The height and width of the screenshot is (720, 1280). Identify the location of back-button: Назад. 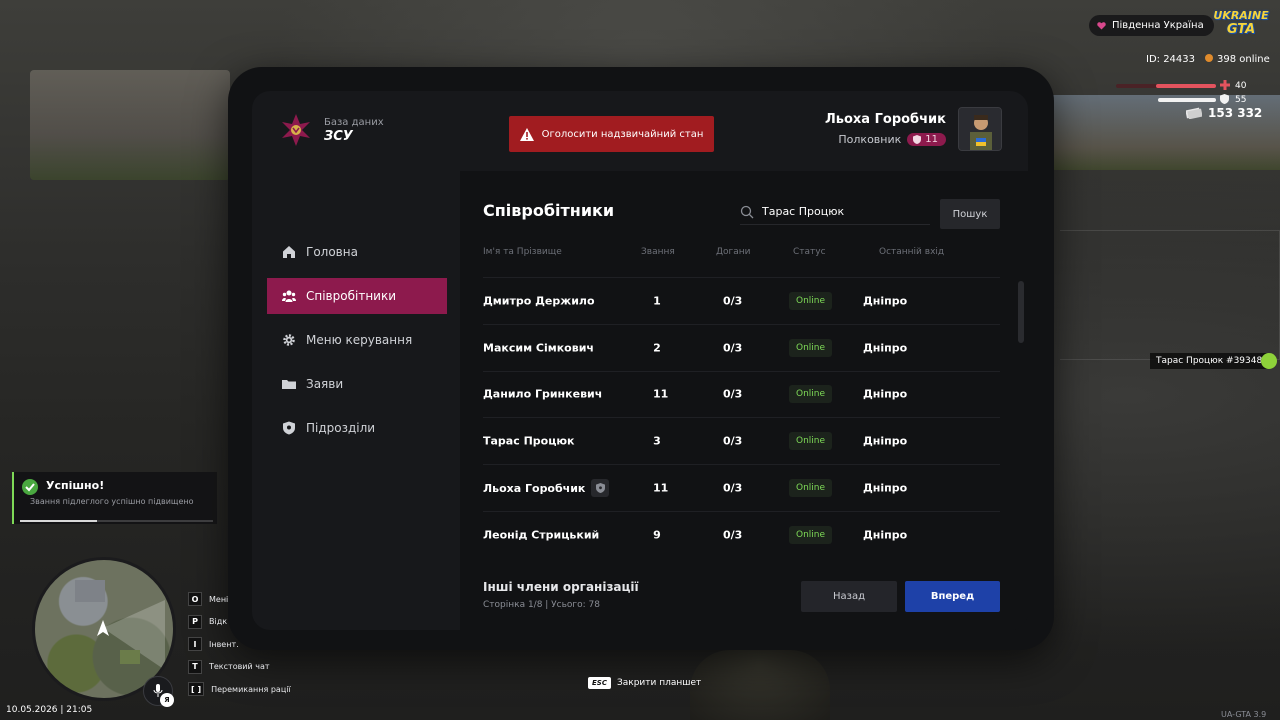
(849, 596).